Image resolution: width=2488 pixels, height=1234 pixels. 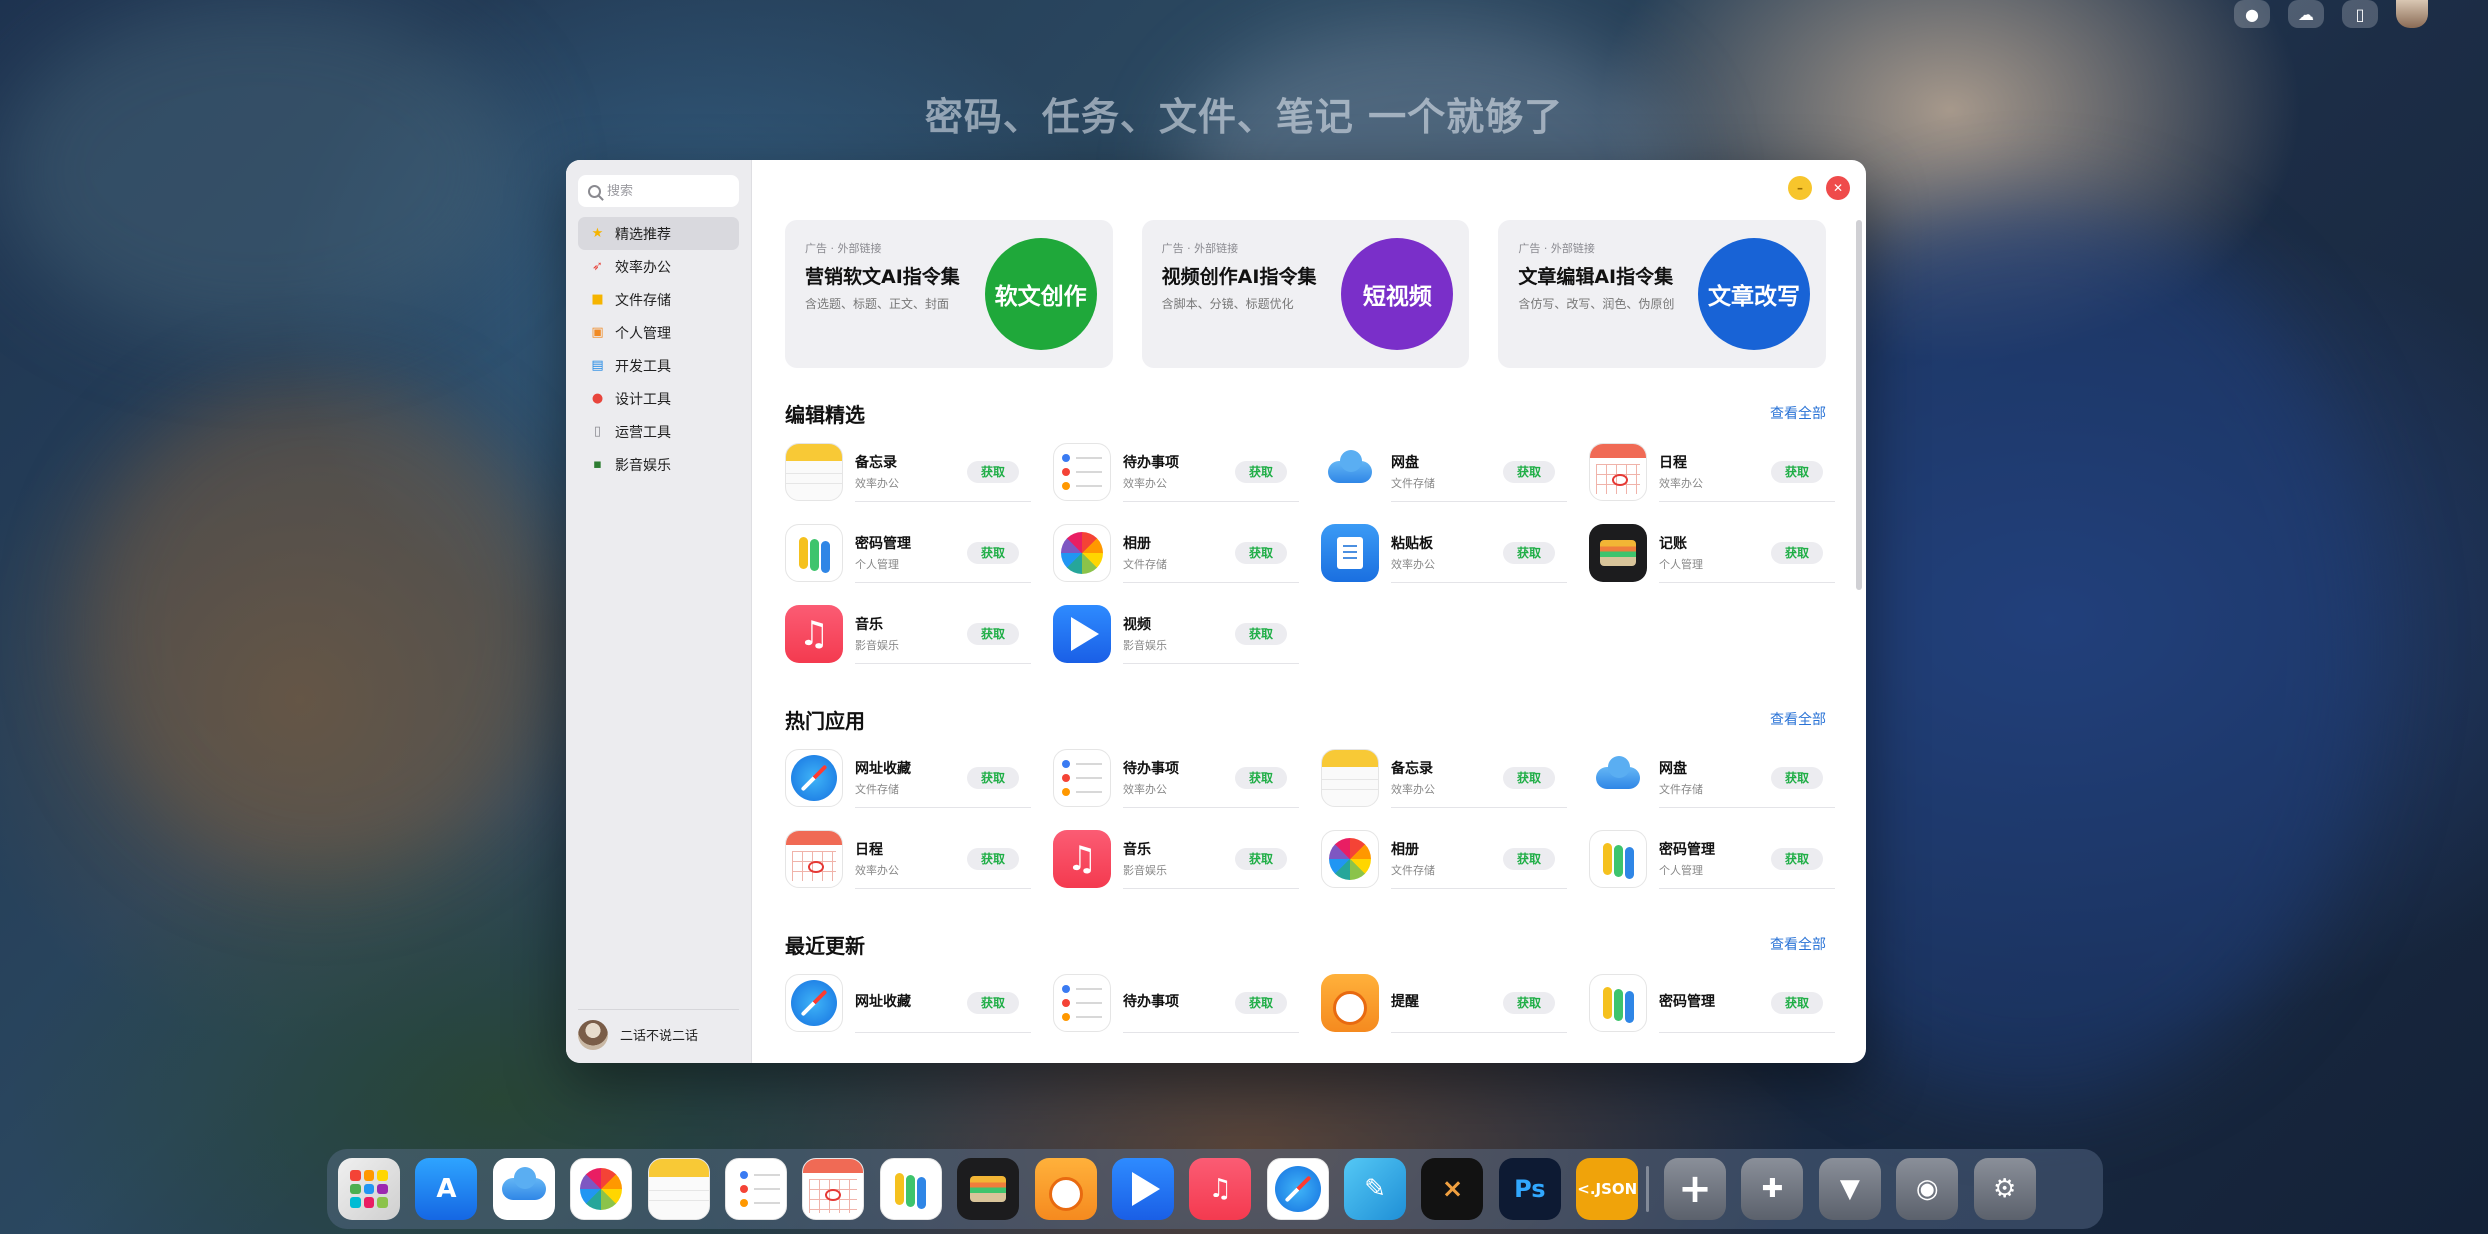 I want to click on app-store-icon: A, so click(x=446, y=1189).